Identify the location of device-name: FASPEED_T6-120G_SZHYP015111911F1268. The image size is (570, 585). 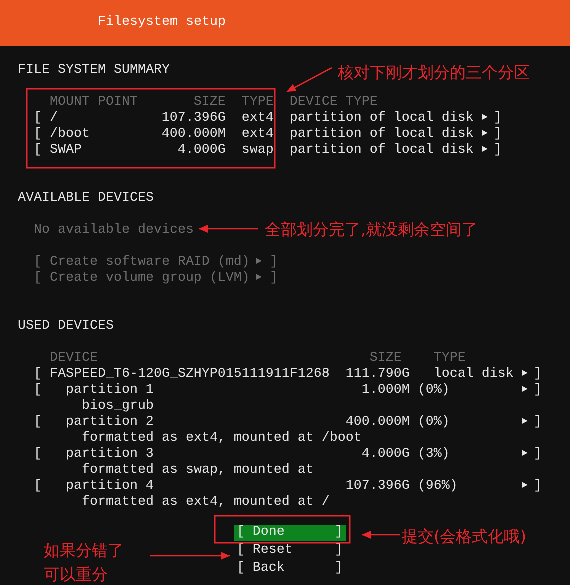
(198, 375).